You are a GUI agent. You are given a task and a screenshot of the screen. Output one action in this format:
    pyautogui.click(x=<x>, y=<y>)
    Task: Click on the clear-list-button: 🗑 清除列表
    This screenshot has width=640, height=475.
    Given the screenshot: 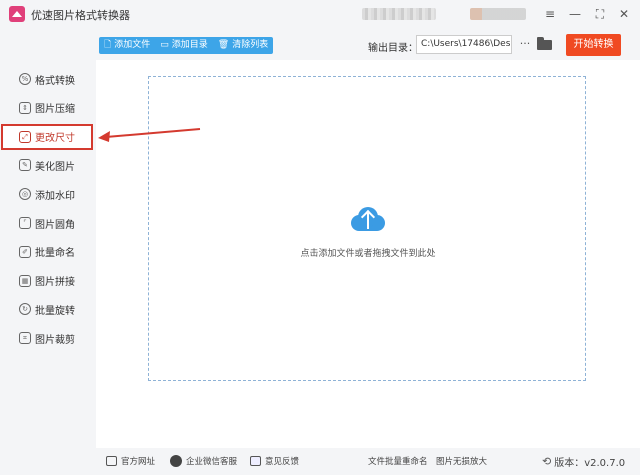 What is the action you would take?
    pyautogui.click(x=243, y=45)
    